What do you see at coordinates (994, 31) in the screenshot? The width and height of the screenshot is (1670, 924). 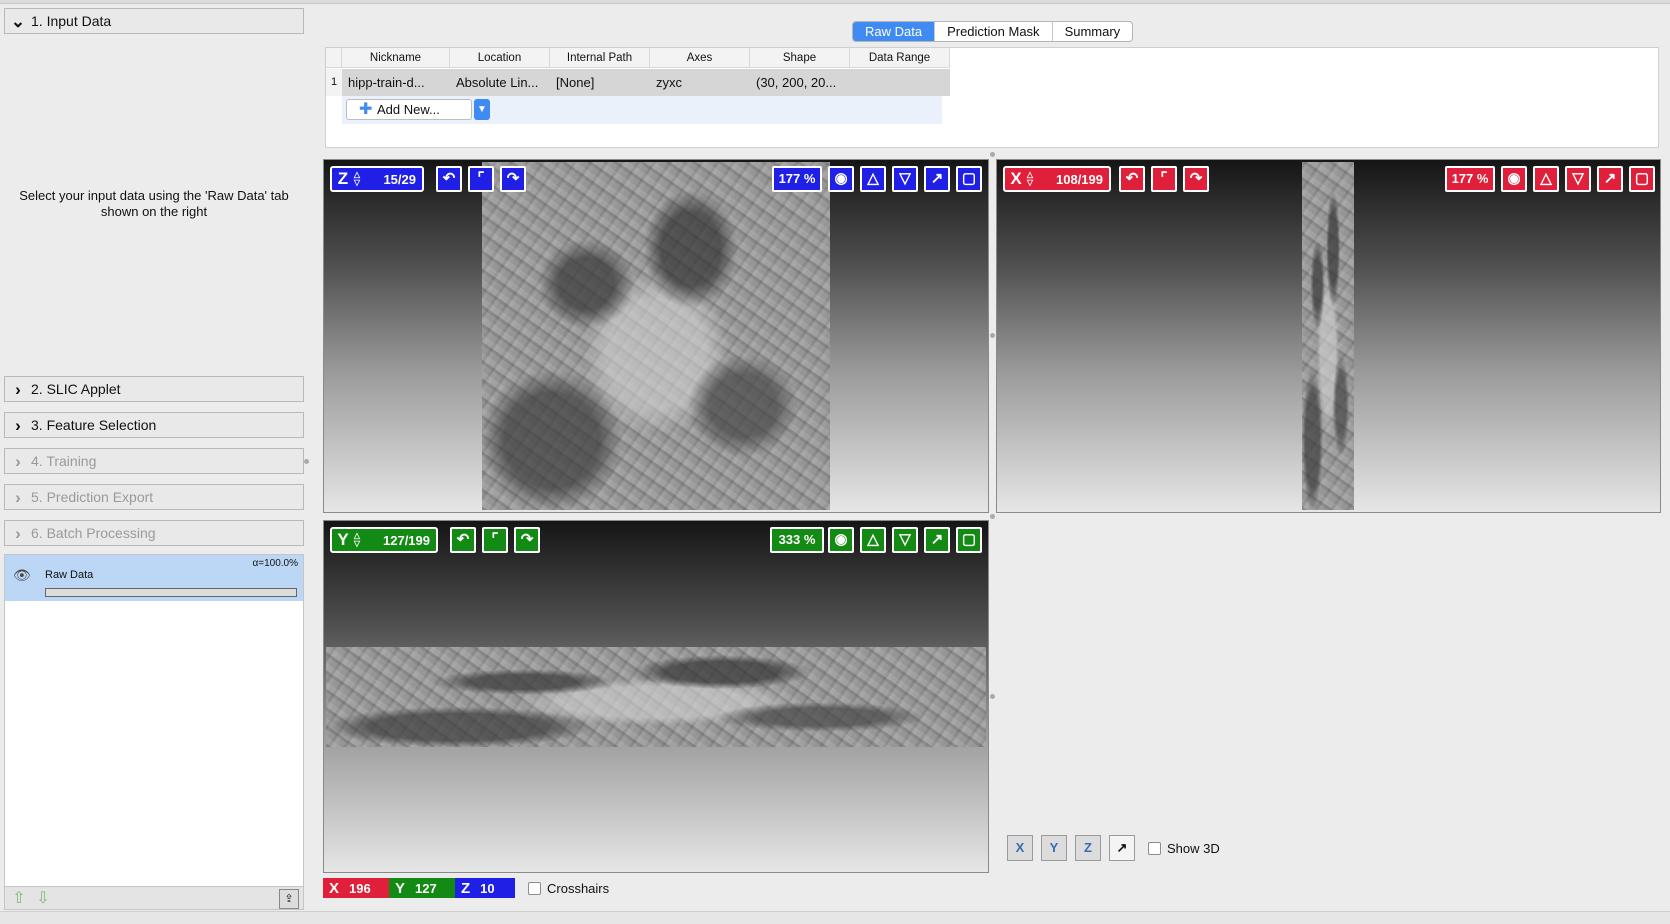 I see `tab-prediction-mask: Prediction Mask` at bounding box center [994, 31].